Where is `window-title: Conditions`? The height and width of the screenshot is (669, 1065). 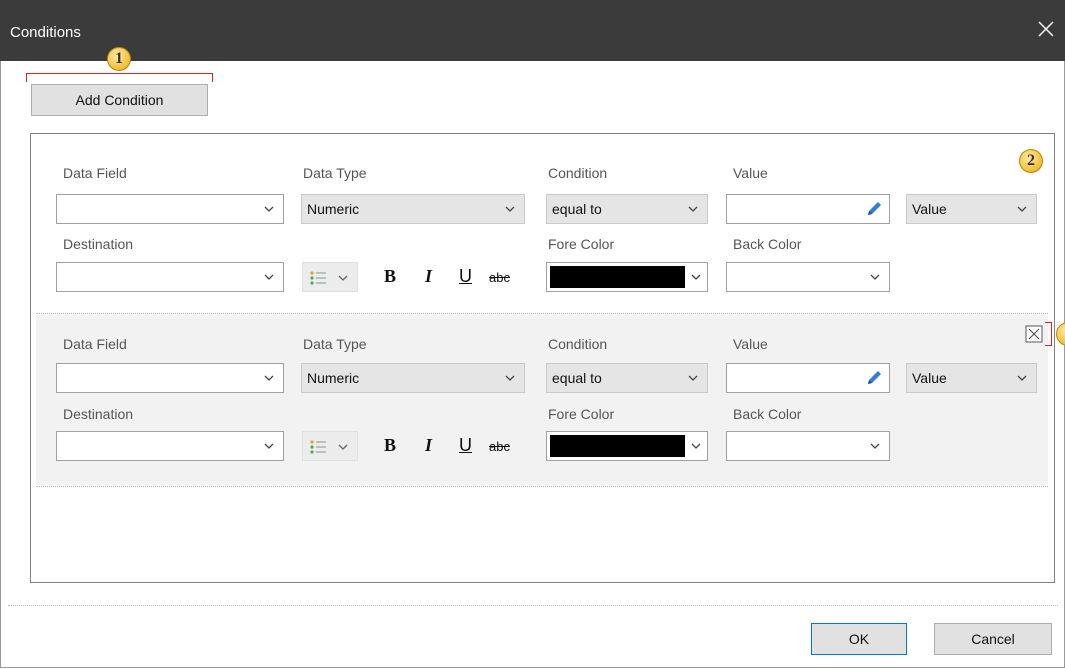 window-title: Conditions is located at coordinates (45, 32).